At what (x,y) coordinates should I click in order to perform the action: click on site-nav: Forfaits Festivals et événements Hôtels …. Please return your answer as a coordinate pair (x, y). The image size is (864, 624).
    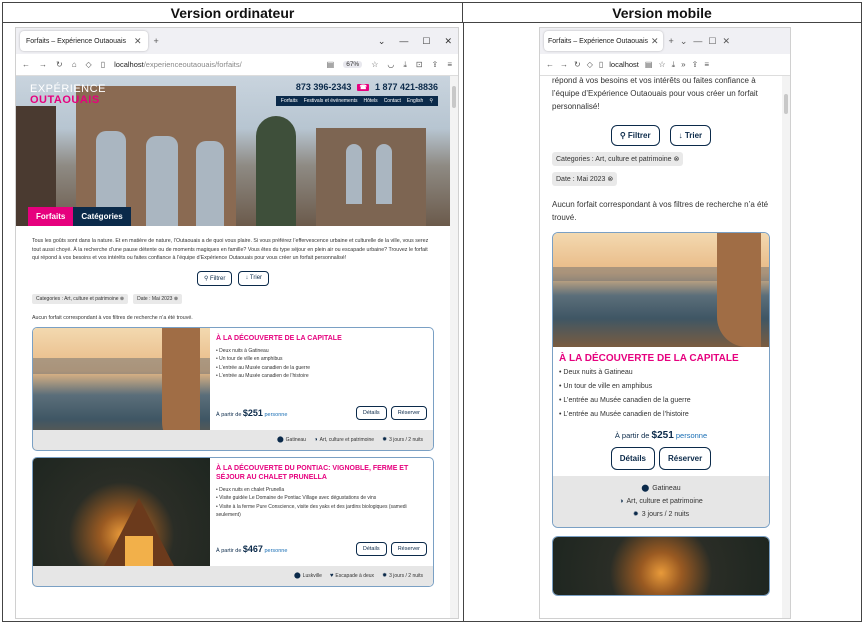
    Looking at the image, I should click on (356, 101).